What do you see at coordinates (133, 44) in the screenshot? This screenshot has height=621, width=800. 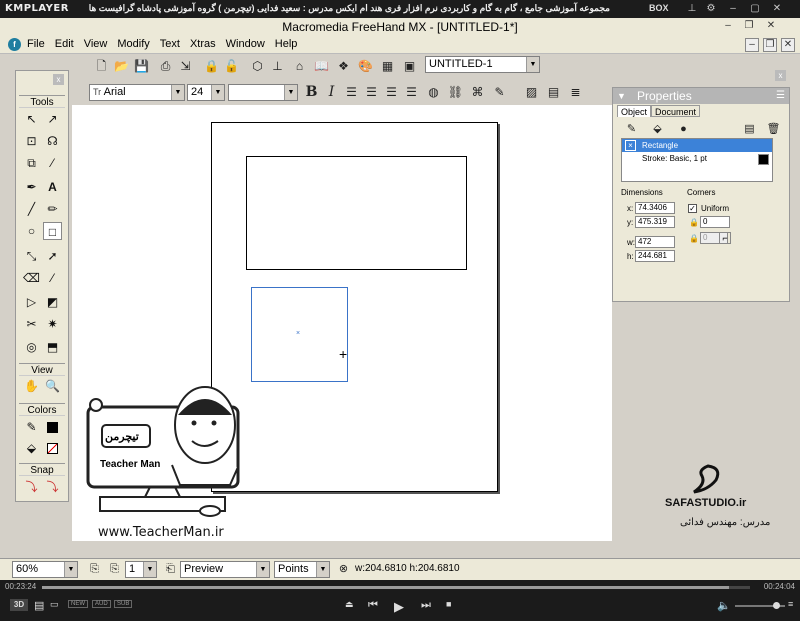 I see `menu-modify: Modify` at bounding box center [133, 44].